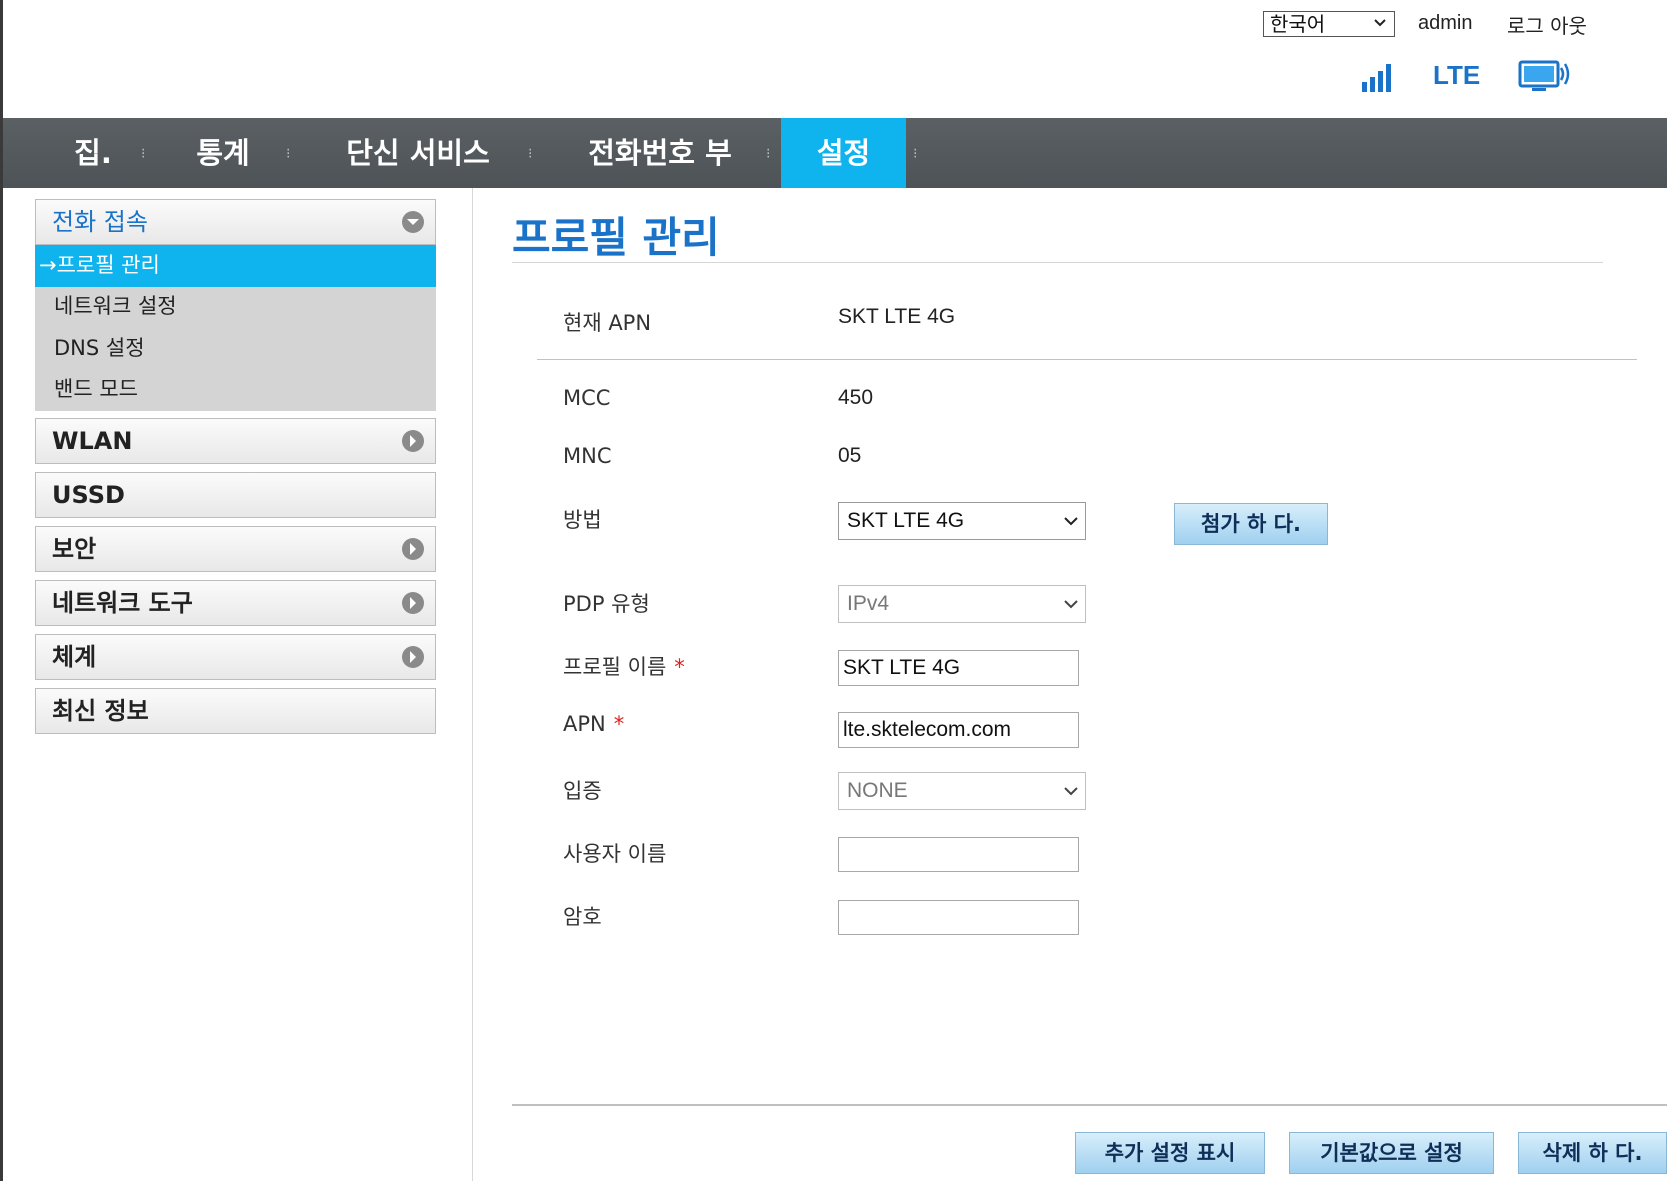  What do you see at coordinates (660, 153) in the screenshot?
I see `nav-phonebook: 전화번호 부` at bounding box center [660, 153].